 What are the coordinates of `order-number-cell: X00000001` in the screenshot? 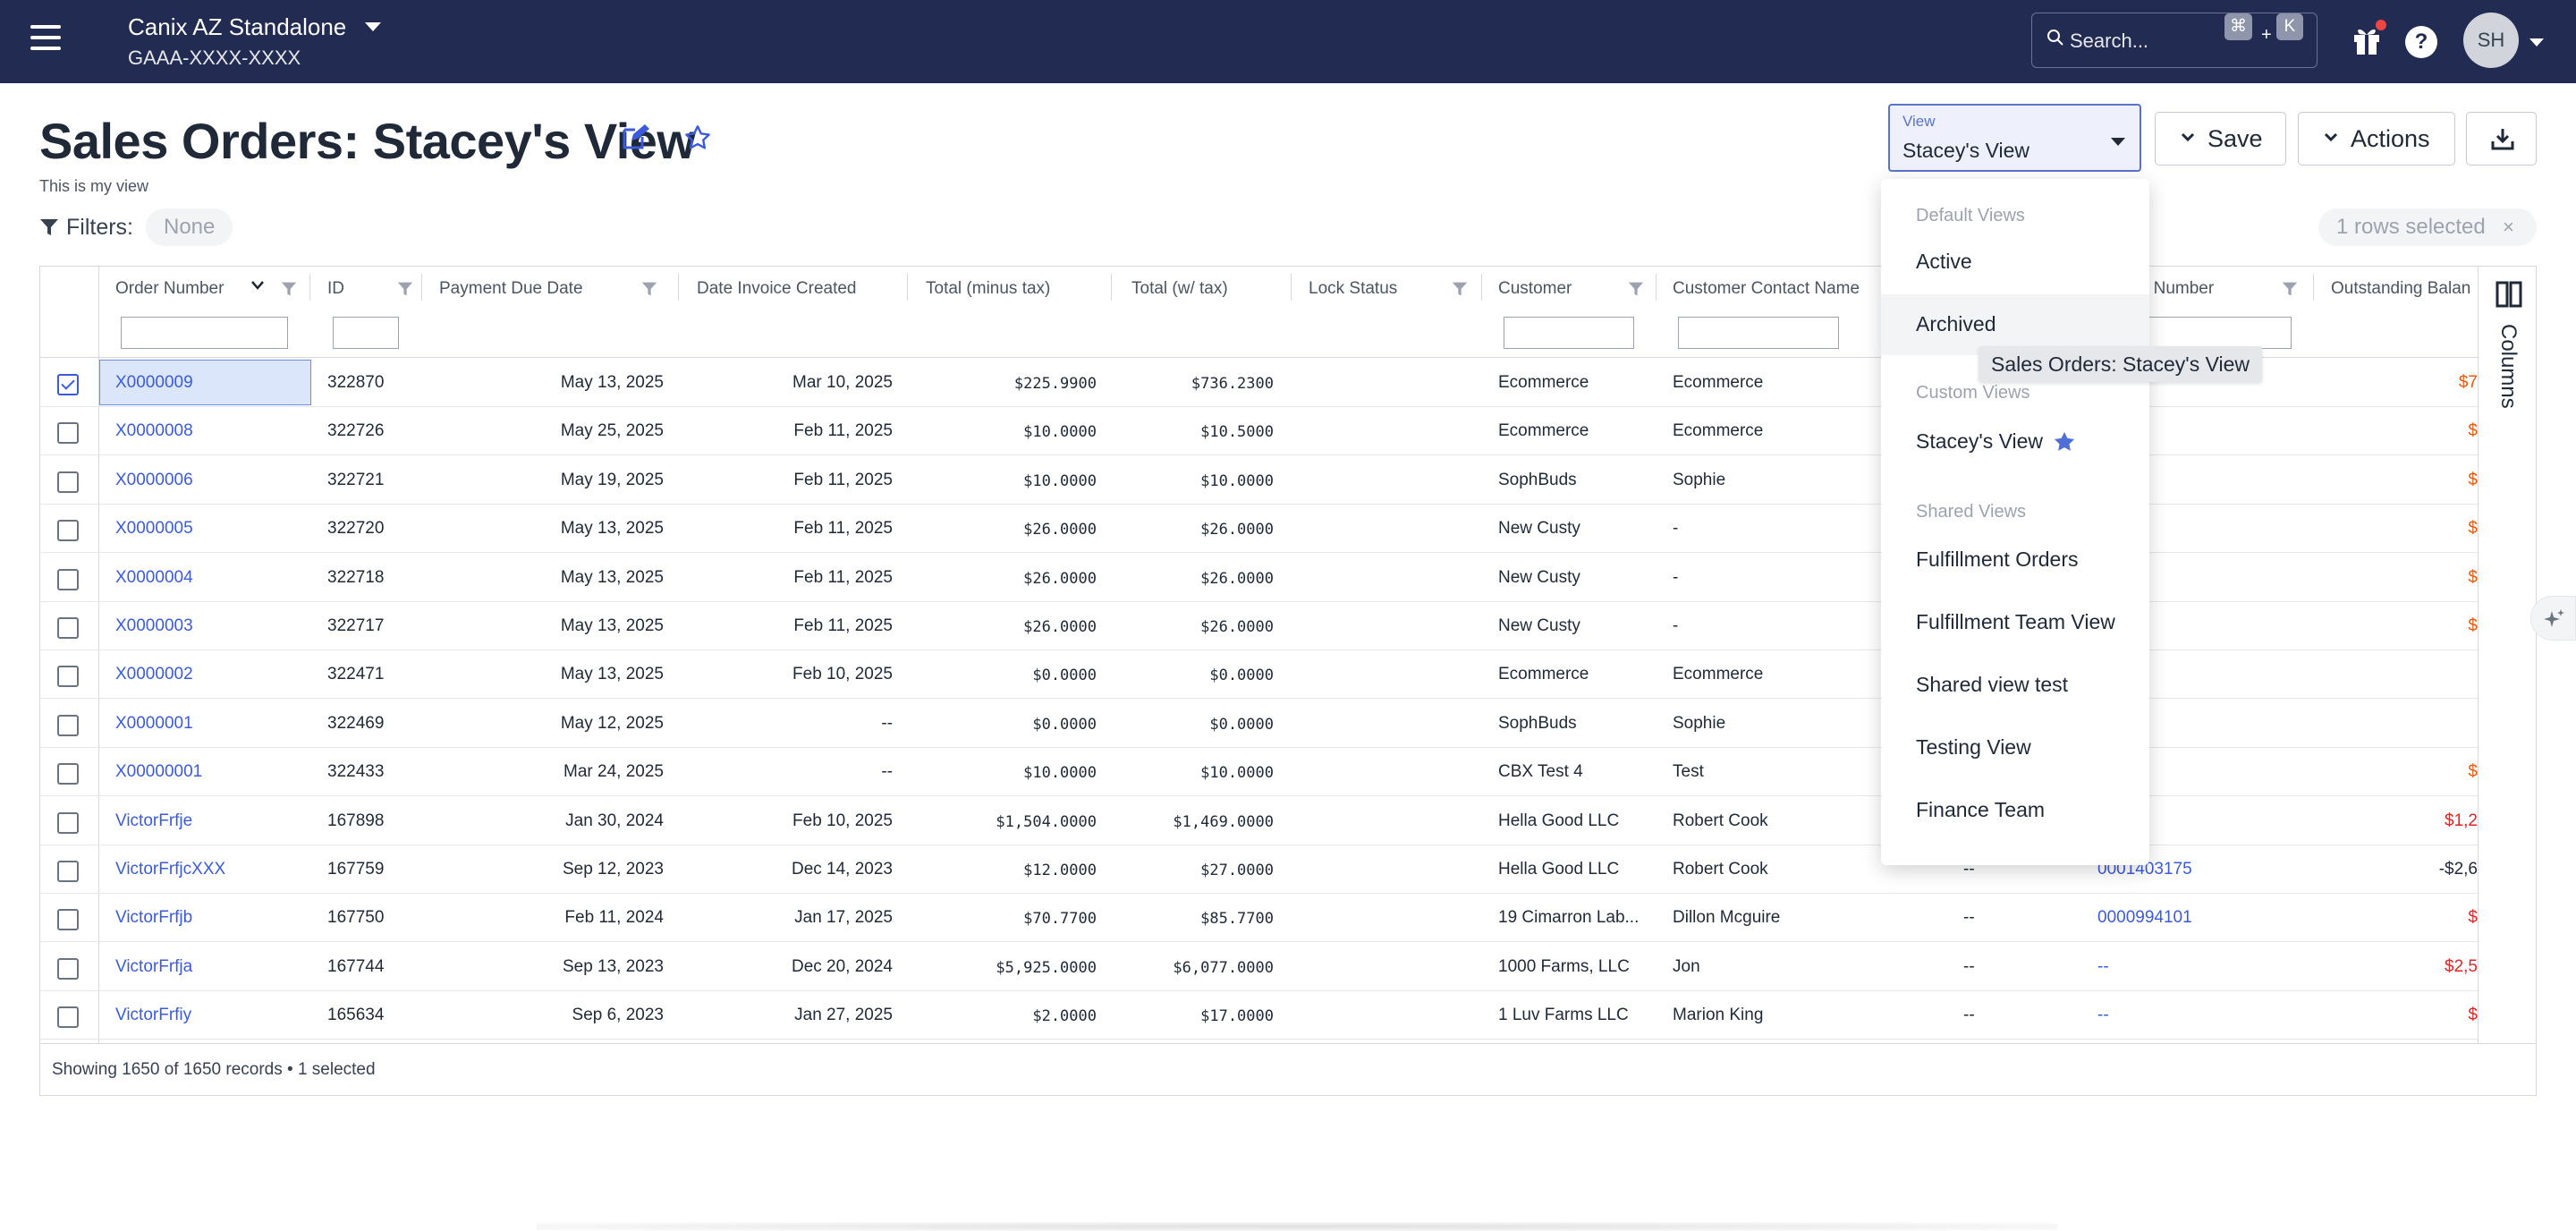 It's located at (158, 772).